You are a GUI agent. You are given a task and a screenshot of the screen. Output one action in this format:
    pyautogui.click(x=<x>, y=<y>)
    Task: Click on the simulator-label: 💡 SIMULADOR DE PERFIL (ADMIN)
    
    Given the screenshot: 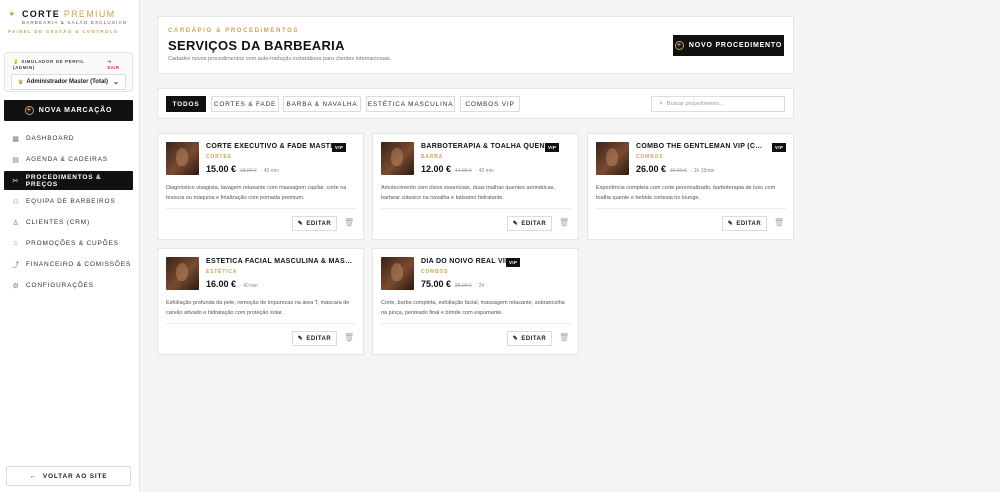 What is the action you would take?
    pyautogui.click(x=60, y=64)
    